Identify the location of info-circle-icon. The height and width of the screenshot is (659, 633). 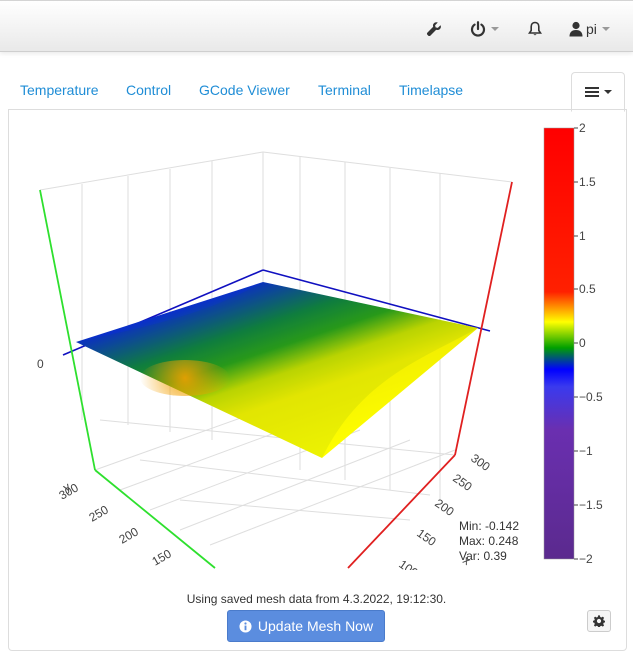
(245, 626).